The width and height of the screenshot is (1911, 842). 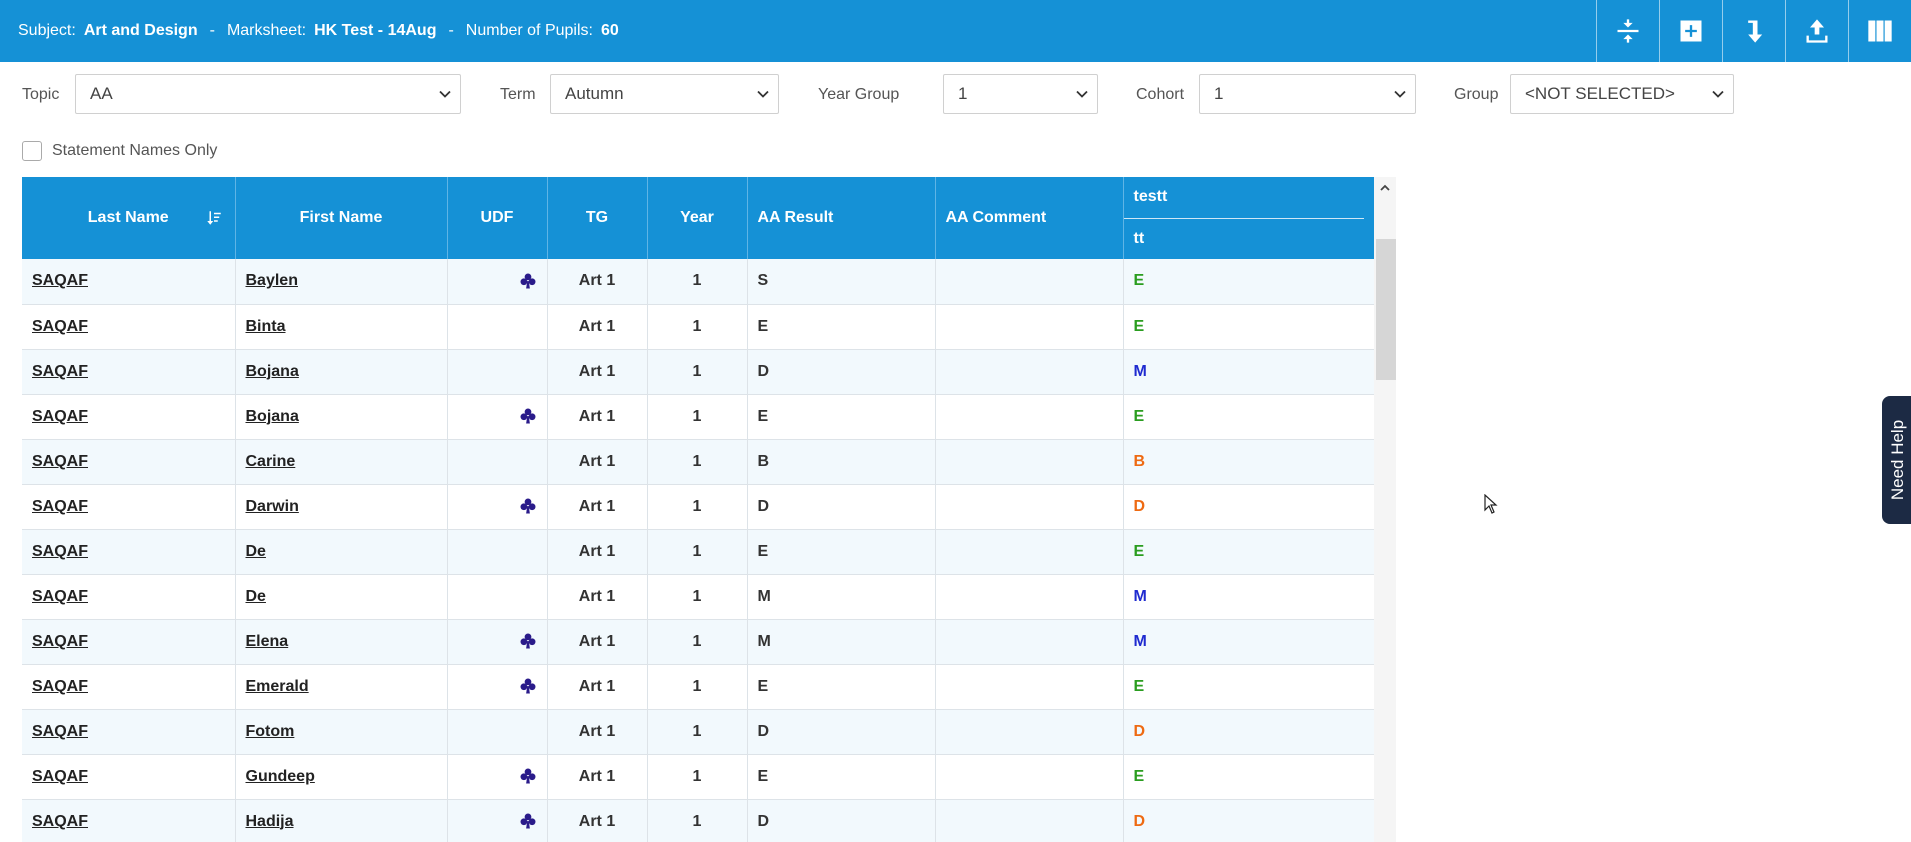 I want to click on compress-button, so click(x=1627, y=31).